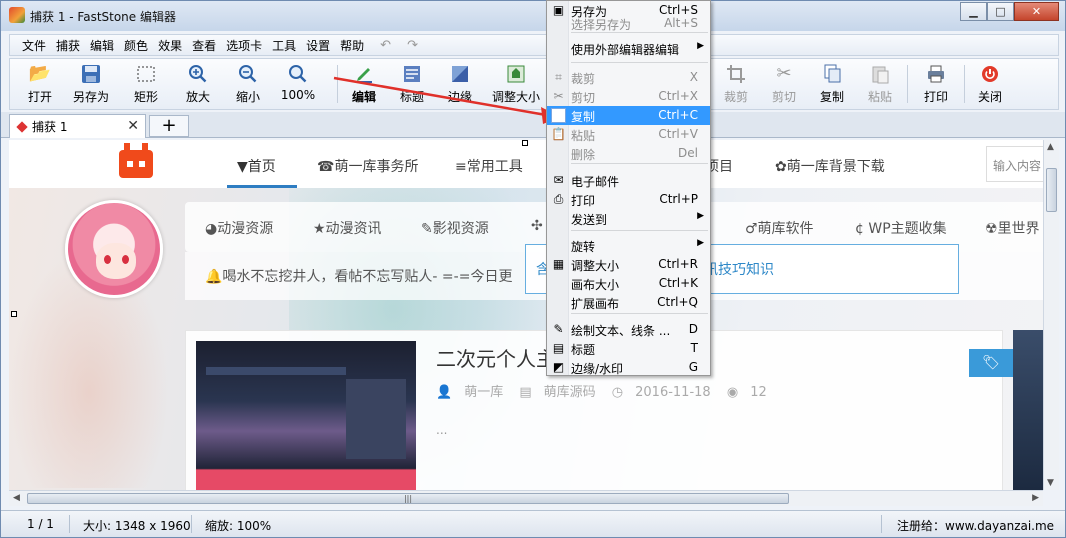 Image resolution: width=1066 pixels, height=538 pixels. I want to click on context-menu-item: ◩ 边缘/水印 G, so click(628, 367).